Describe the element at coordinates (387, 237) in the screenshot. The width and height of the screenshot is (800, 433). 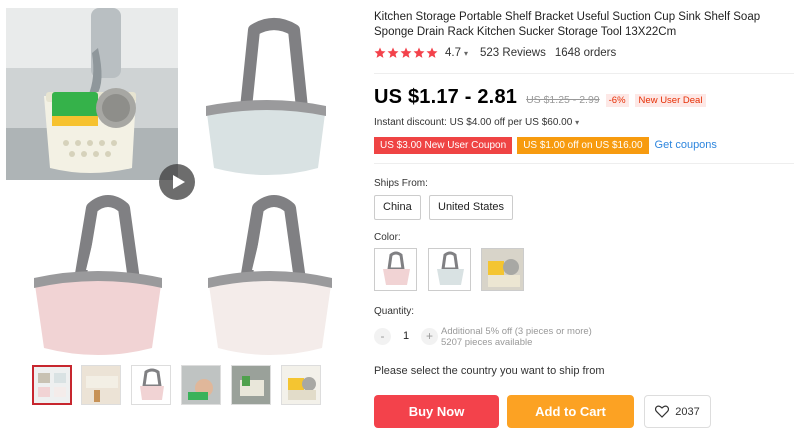
I see `color-label: Color:` at that location.